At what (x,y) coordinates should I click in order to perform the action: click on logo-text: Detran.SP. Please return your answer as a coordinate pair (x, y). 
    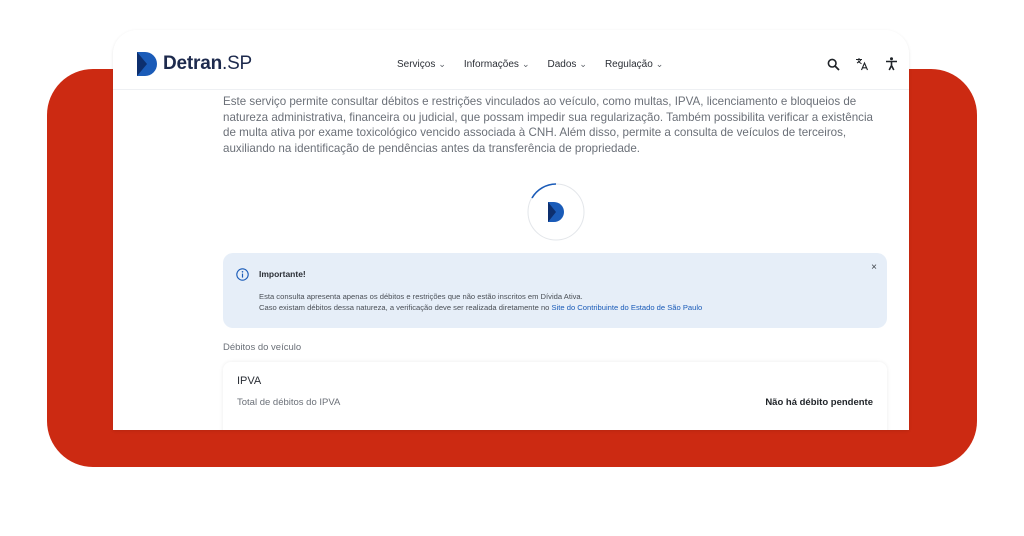
    Looking at the image, I should click on (208, 63).